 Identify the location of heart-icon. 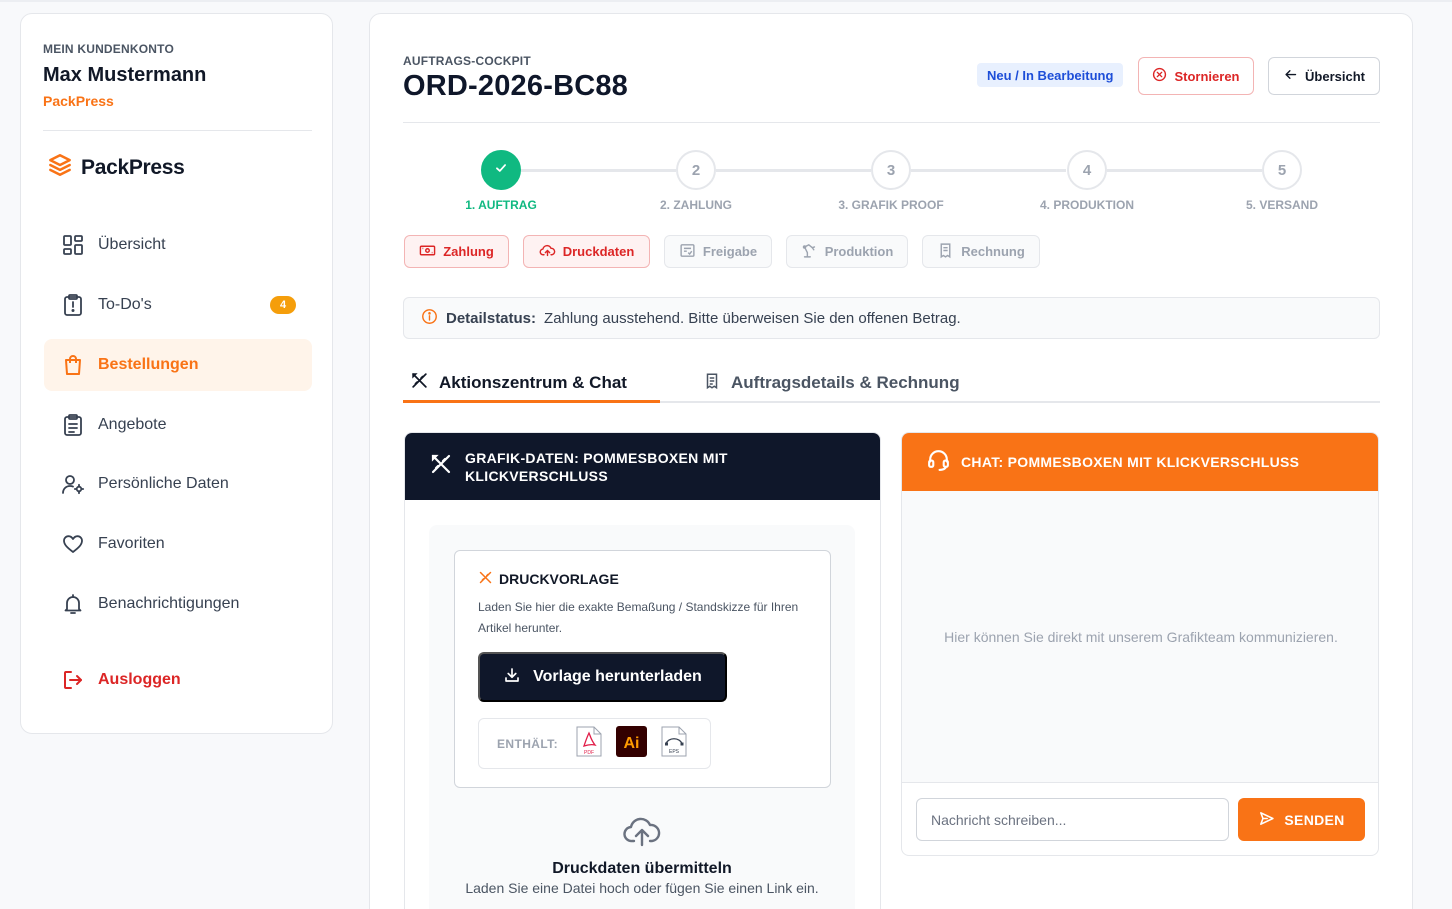
(73, 544).